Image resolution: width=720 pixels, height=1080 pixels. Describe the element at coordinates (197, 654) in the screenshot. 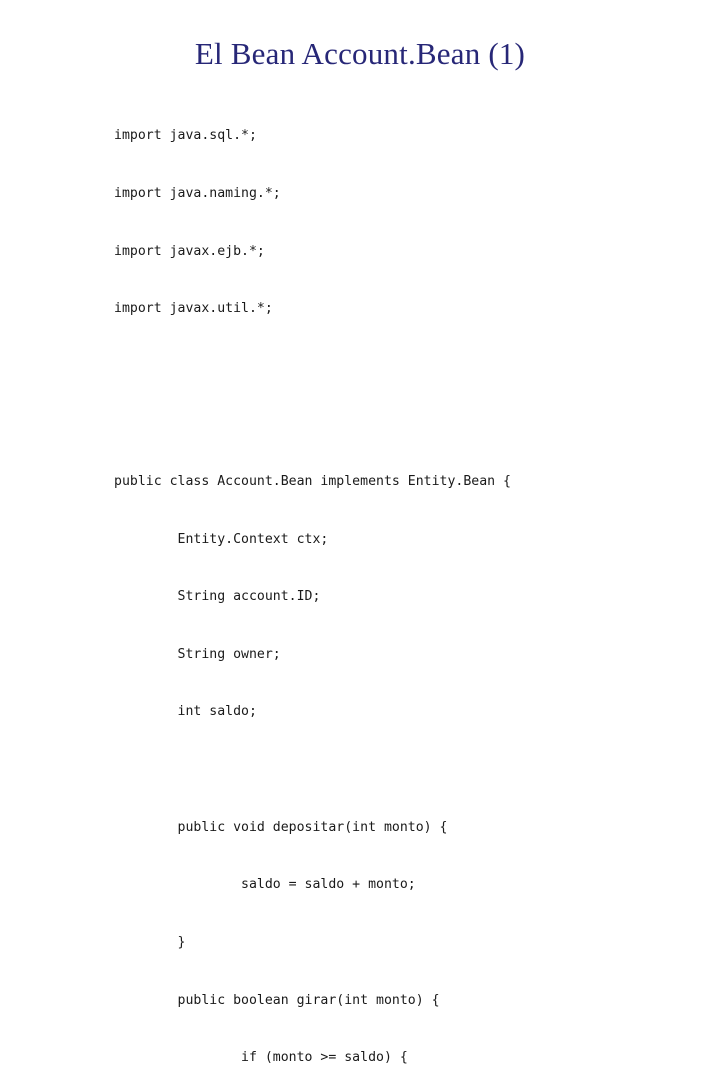

I see `code-line: String owner;` at that location.